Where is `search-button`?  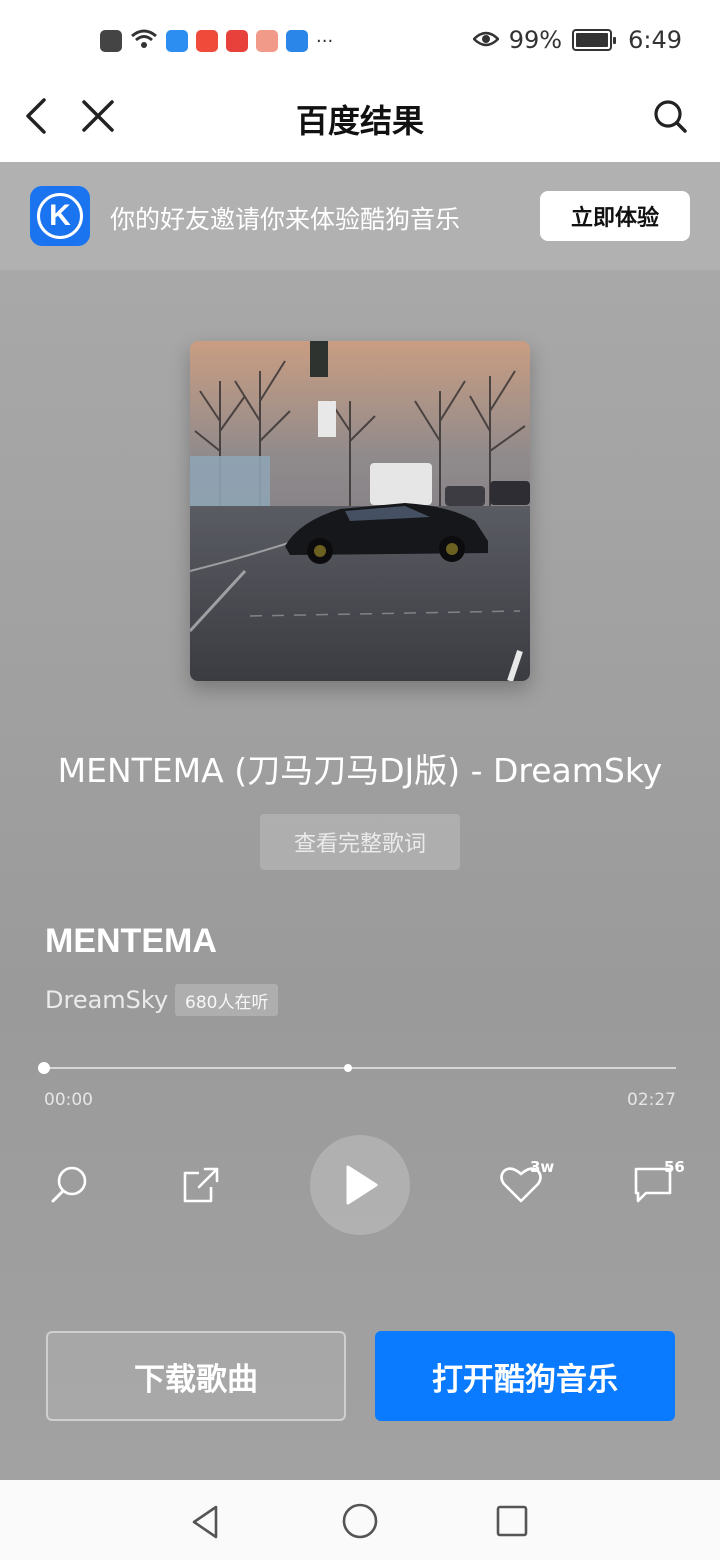
search-button is located at coordinates (670, 116).